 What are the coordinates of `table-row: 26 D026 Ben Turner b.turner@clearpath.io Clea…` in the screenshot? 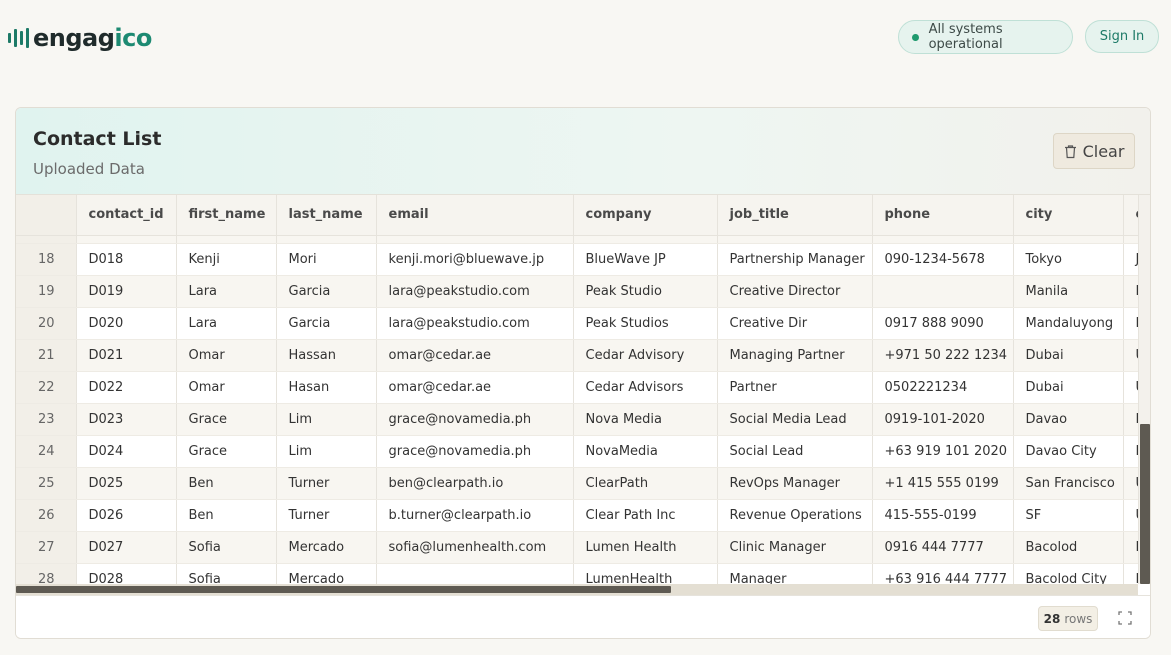 It's located at (577, 515).